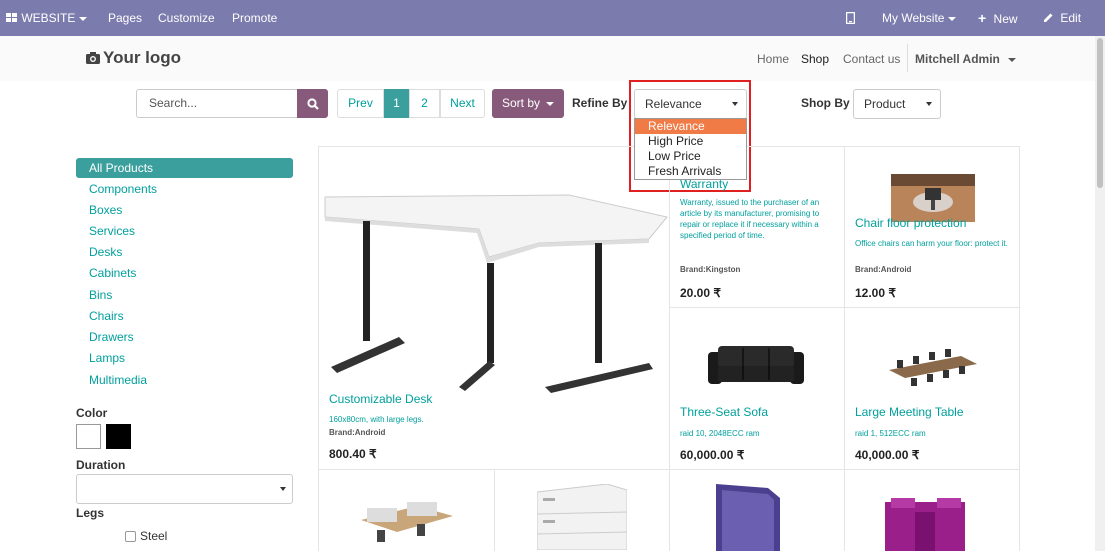 This screenshot has height=551, width=1105. I want to click on meeting-table-image, so click(933, 367).